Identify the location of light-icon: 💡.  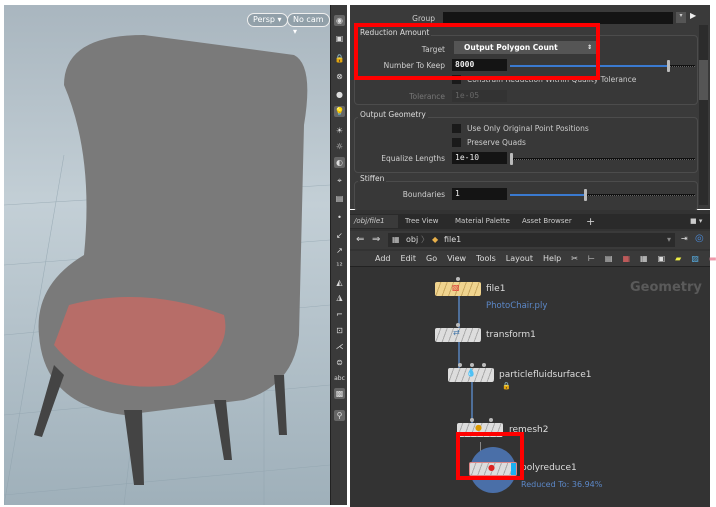
(339, 111).